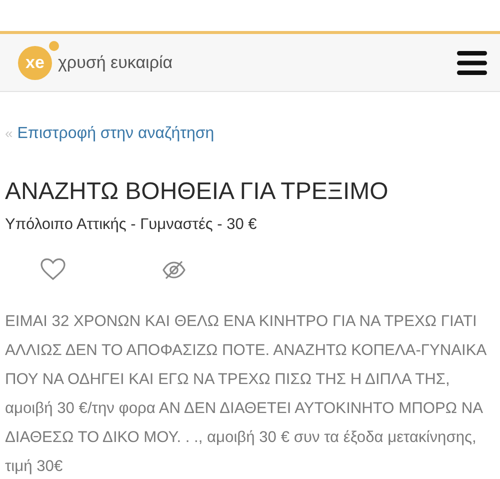 The width and height of the screenshot is (500, 479). What do you see at coordinates (174, 270) in the screenshot?
I see `hide-icon` at bounding box center [174, 270].